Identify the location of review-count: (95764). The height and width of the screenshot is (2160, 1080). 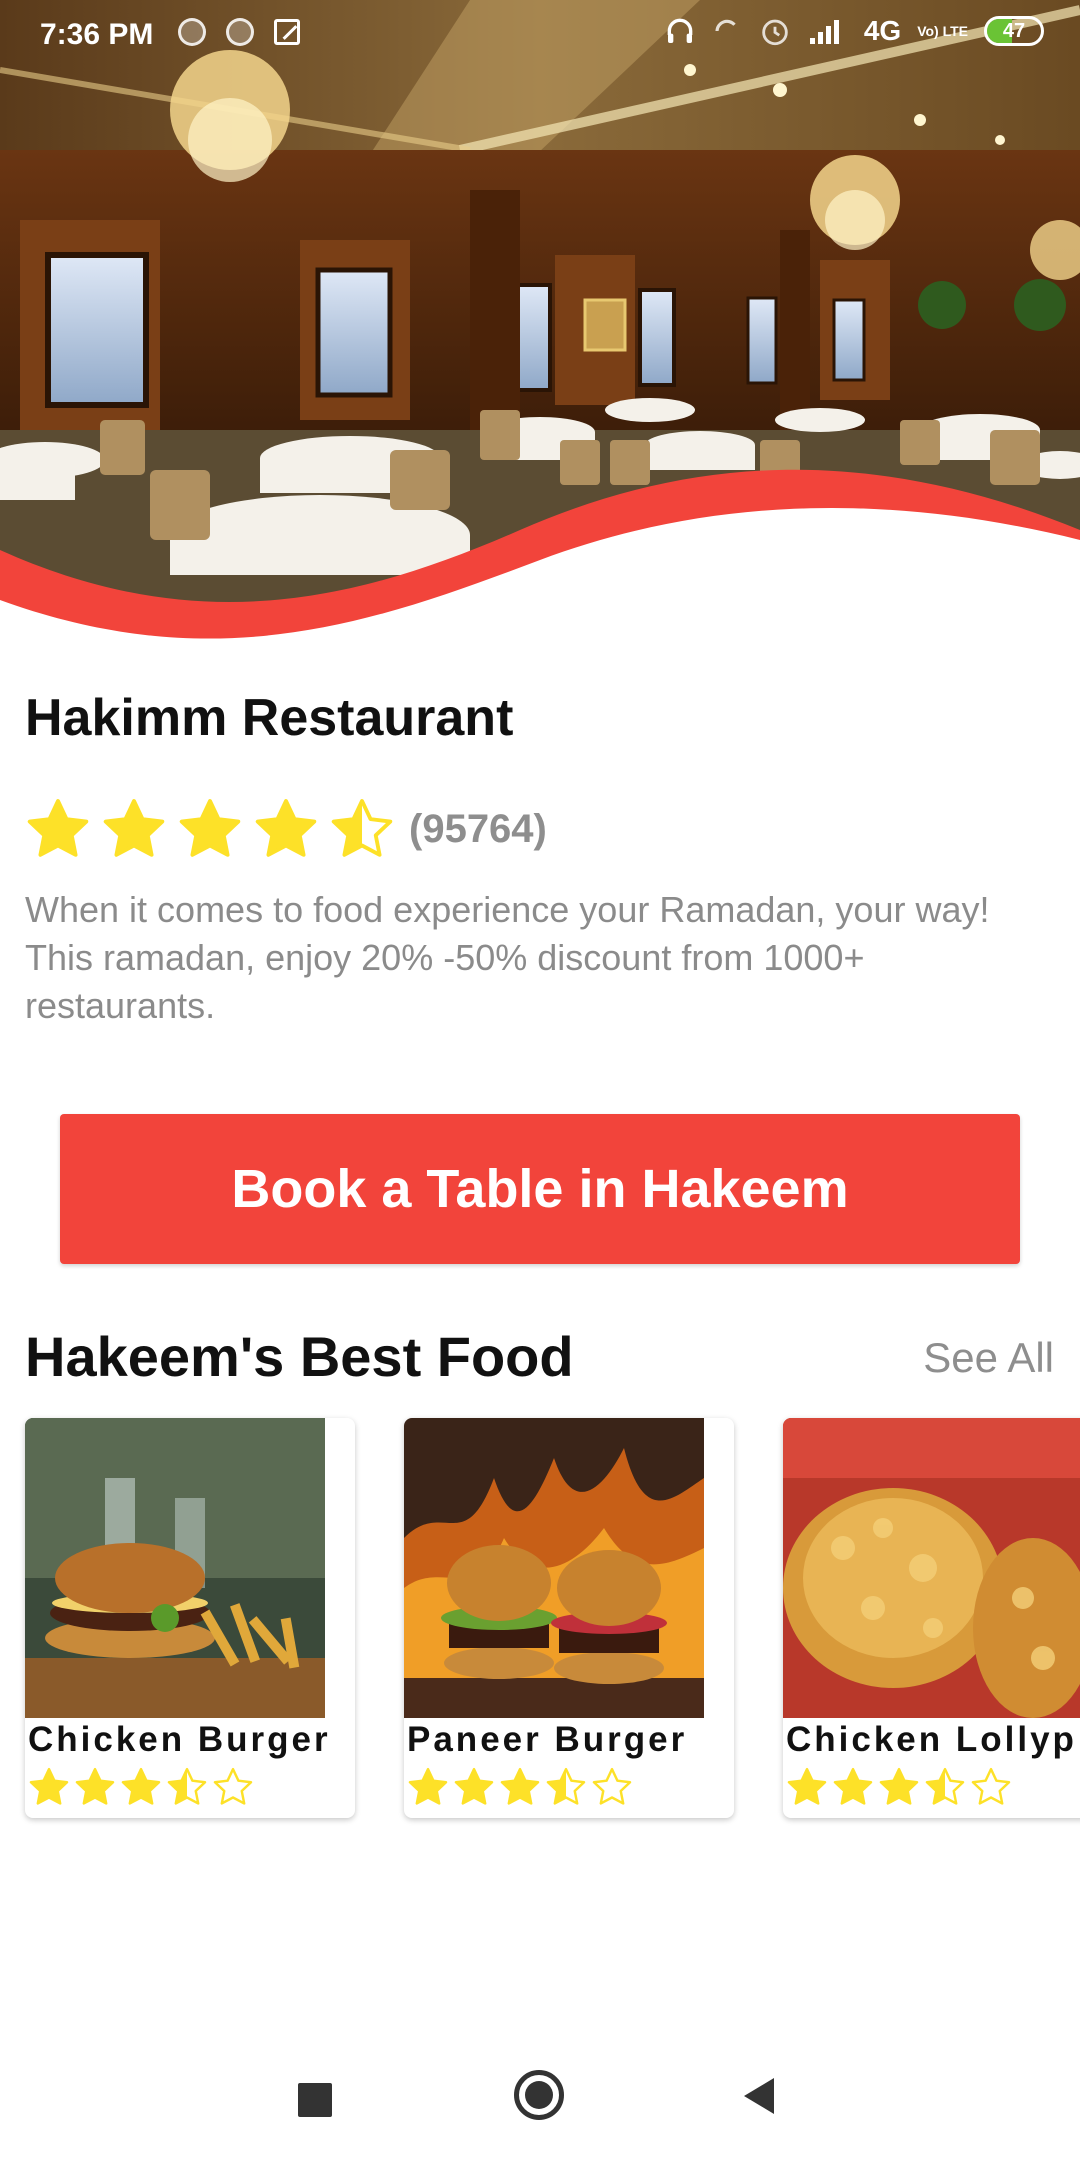
(478, 828).